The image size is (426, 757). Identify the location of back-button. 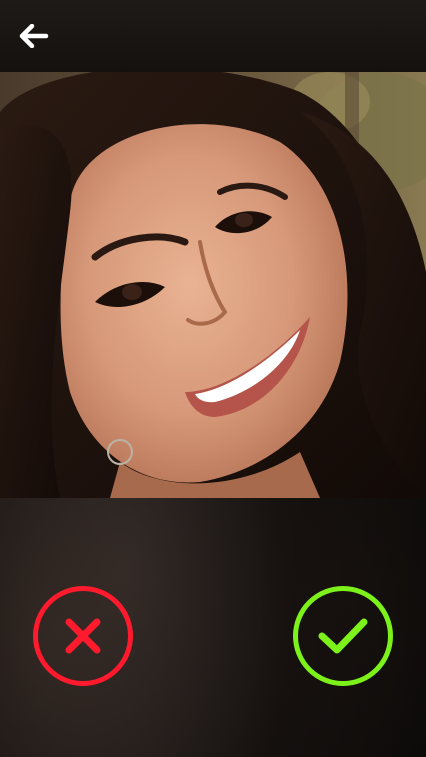
(34, 36).